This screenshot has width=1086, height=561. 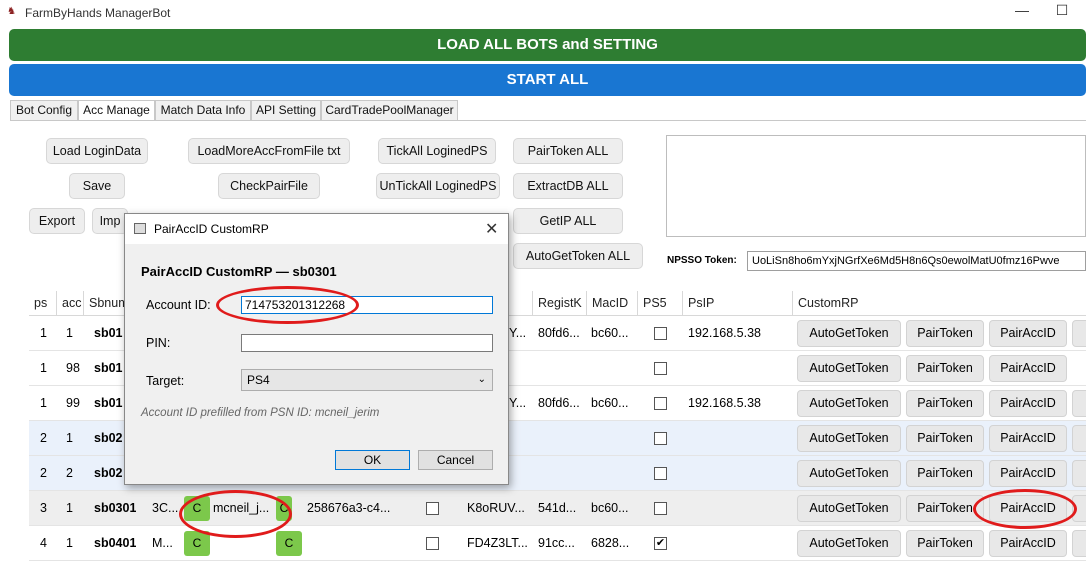 What do you see at coordinates (43, 303) in the screenshot?
I see `col-header-ps: ps` at bounding box center [43, 303].